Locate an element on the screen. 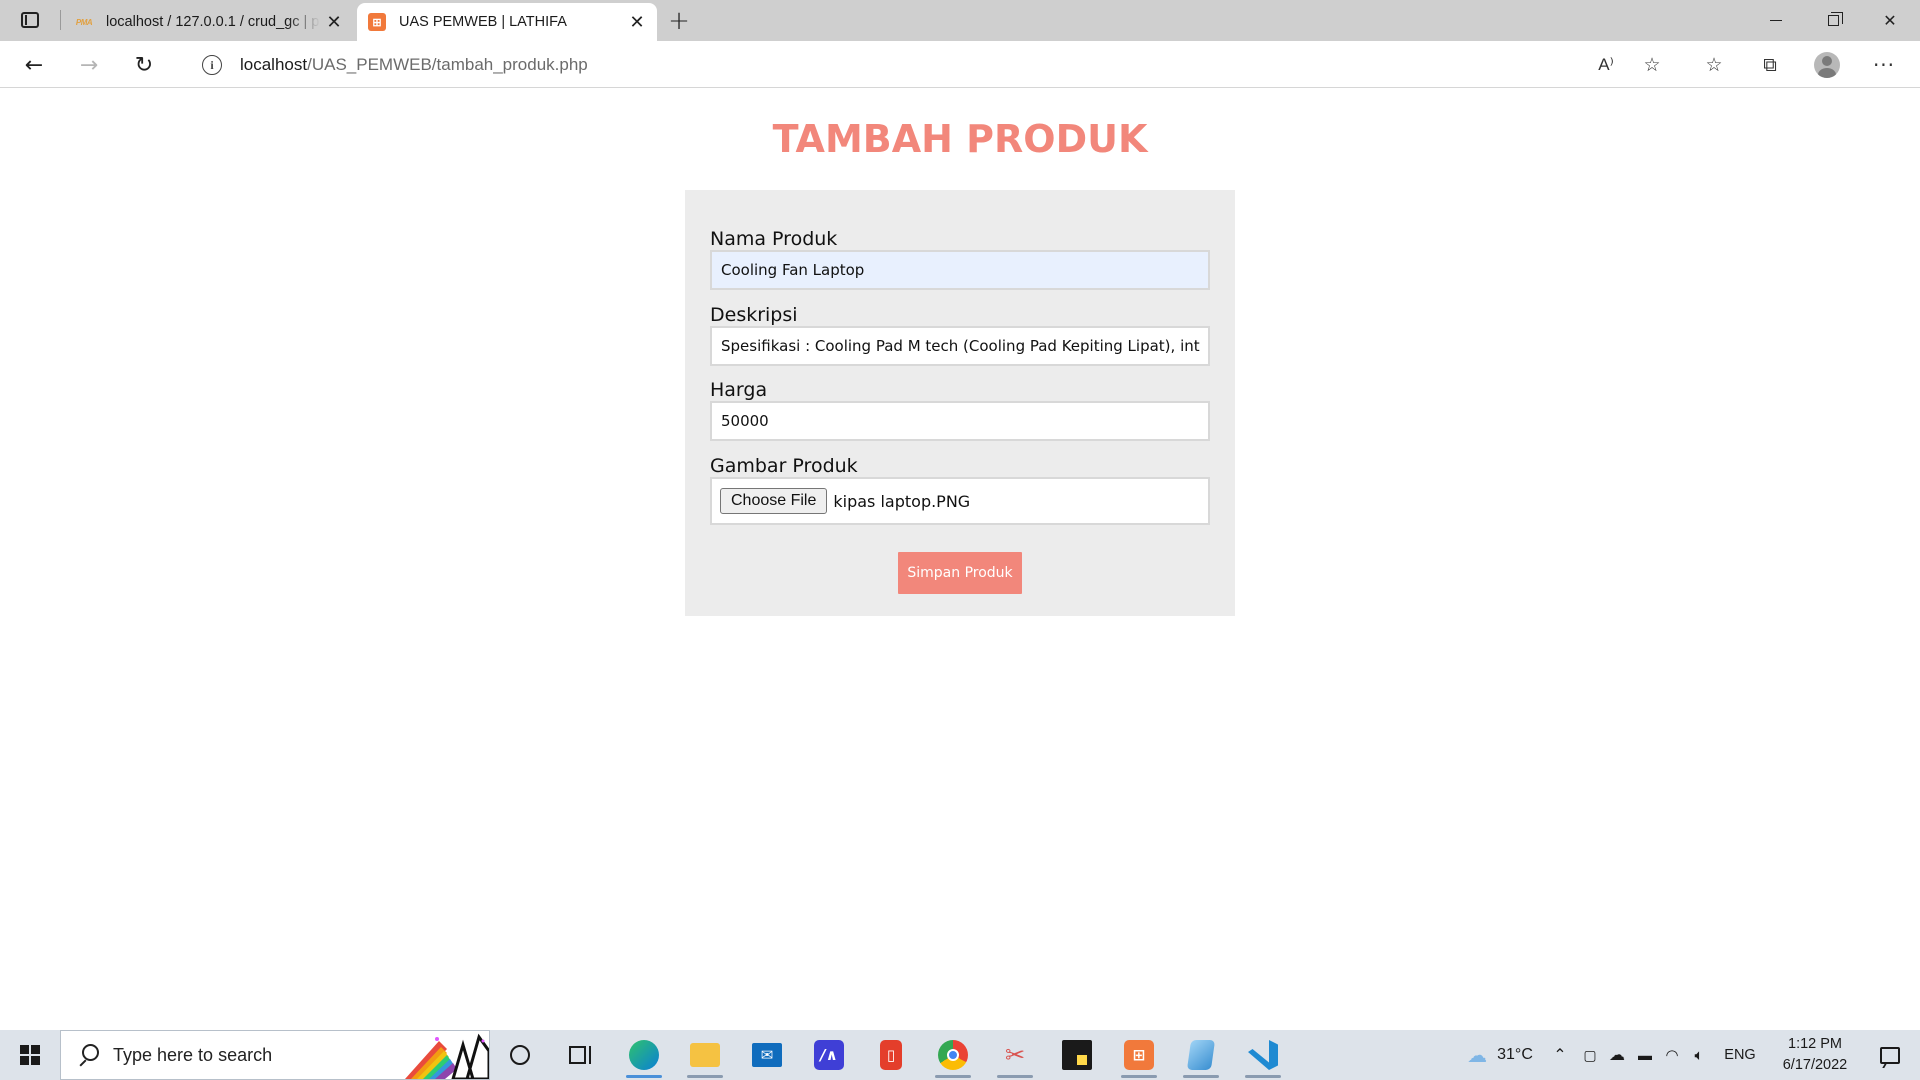 The height and width of the screenshot is (1080, 1920). taskbar-app-vscode is located at coordinates (1263, 1055).